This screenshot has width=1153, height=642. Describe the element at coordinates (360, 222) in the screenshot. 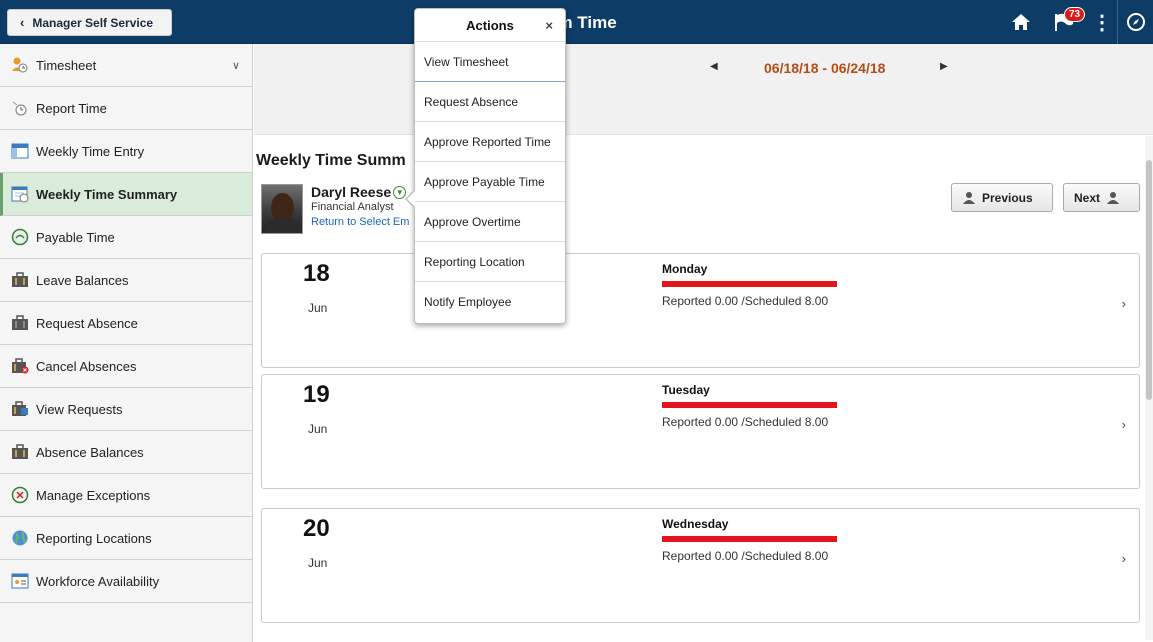

I see `return-to-select-employee-link: Return to Select Em` at that location.